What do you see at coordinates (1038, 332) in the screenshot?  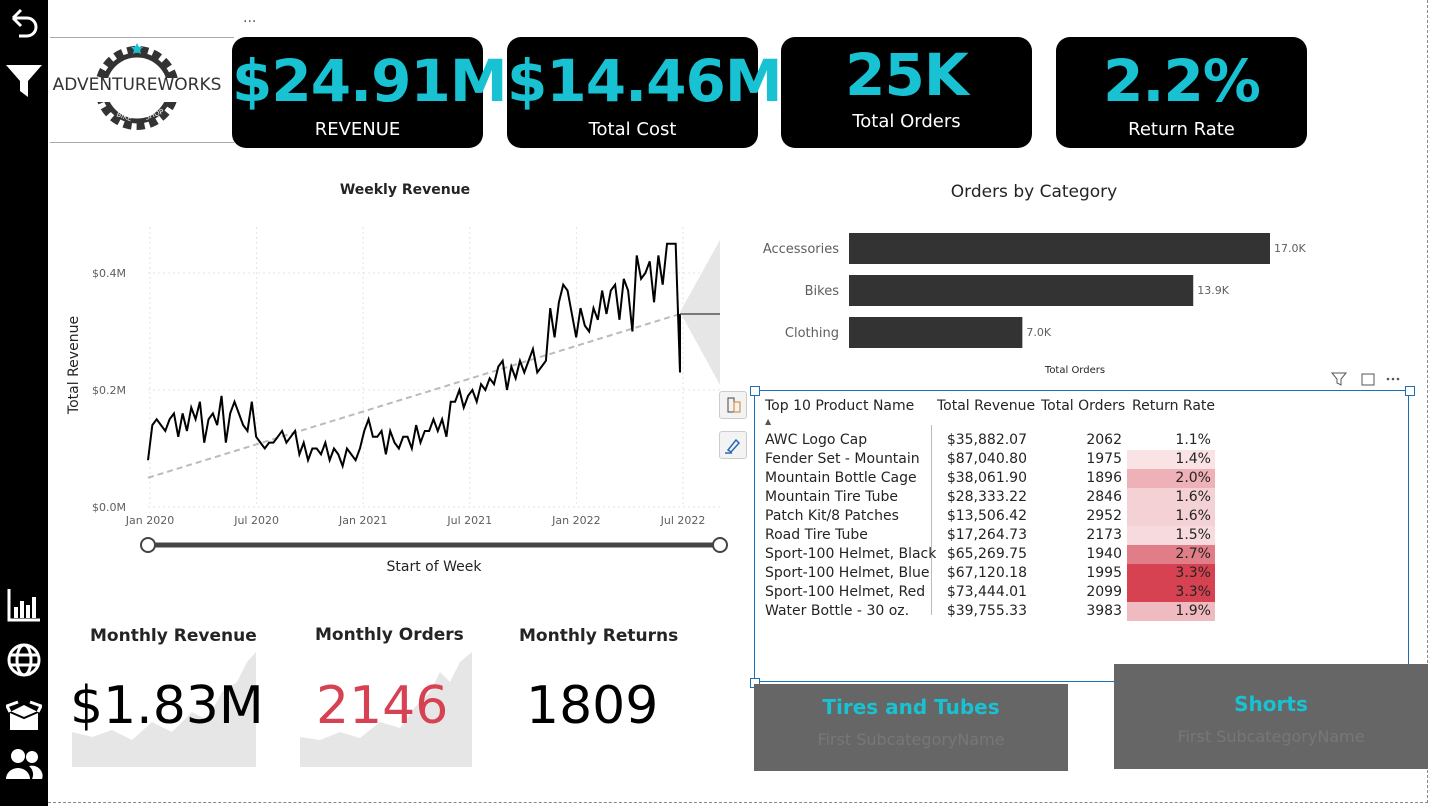 I see `bar-data-label: 7.0K` at bounding box center [1038, 332].